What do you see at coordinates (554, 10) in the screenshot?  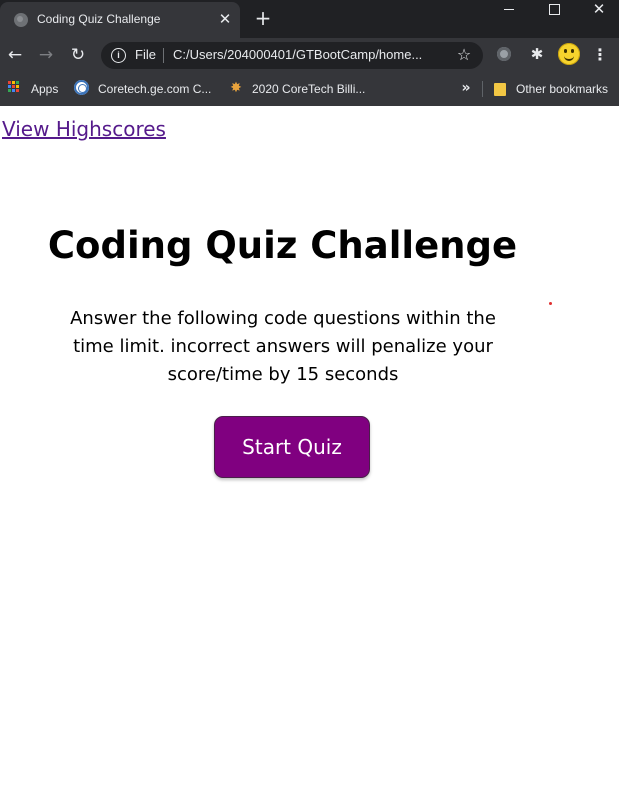 I see `maximize-button` at bounding box center [554, 10].